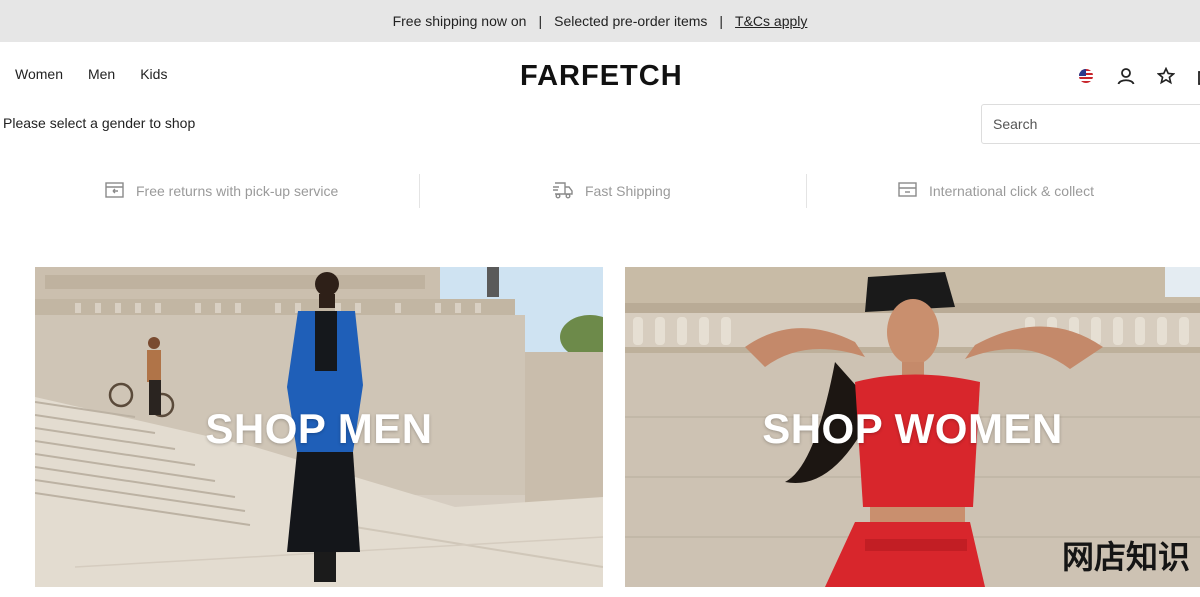 The height and width of the screenshot is (597, 1200). I want to click on promo-text-shipping: Free shipping now on, so click(459, 21).